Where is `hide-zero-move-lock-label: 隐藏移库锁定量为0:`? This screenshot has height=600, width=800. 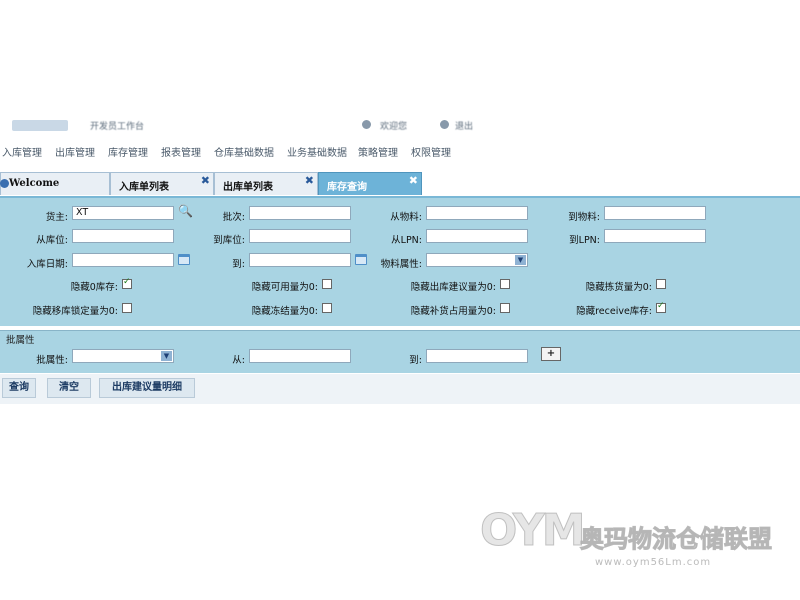 hide-zero-move-lock-label: 隐藏移库锁定量为0: is located at coordinates (75, 311).